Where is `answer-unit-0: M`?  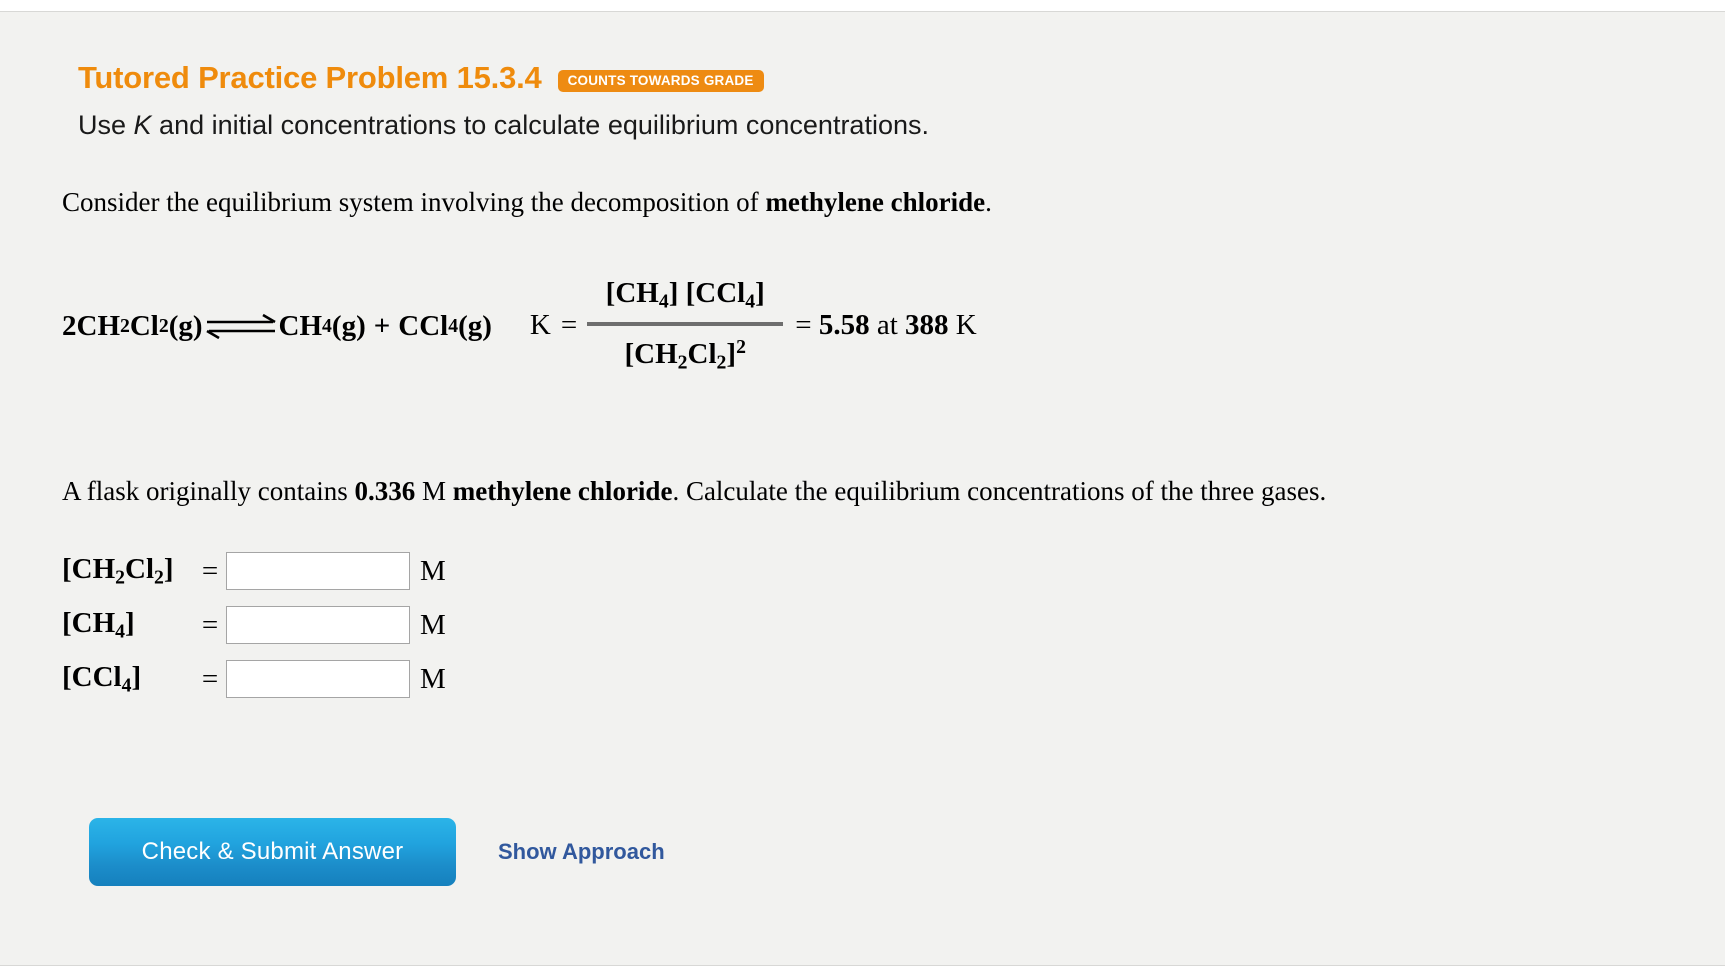
answer-unit-0: M is located at coordinates (433, 570).